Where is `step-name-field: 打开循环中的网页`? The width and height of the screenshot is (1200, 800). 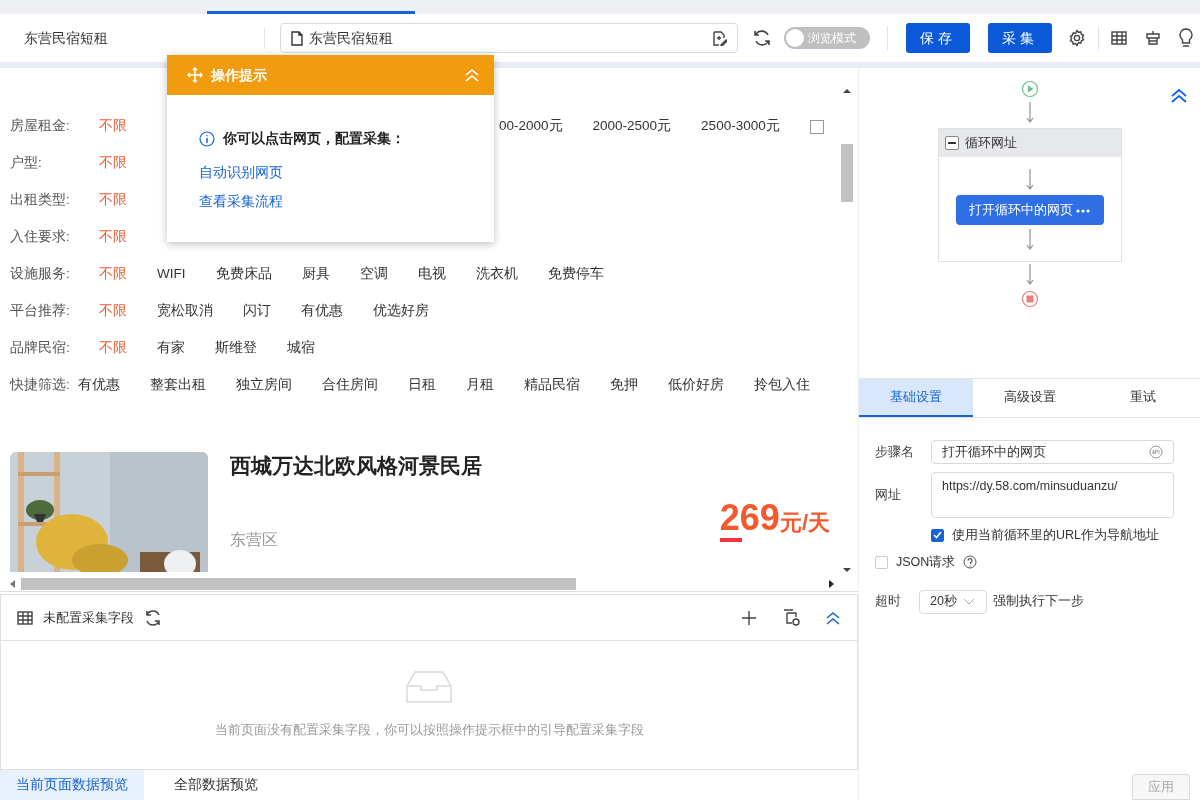 step-name-field: 打开循环中的网页 is located at coordinates (1052, 452).